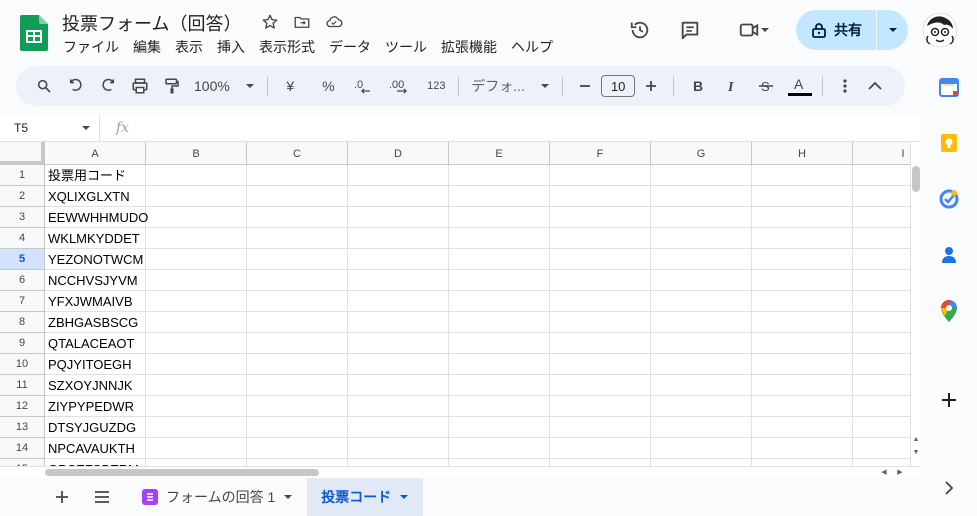 This screenshot has width=977, height=516. I want to click on currency-format-button: ¥, so click(290, 86).